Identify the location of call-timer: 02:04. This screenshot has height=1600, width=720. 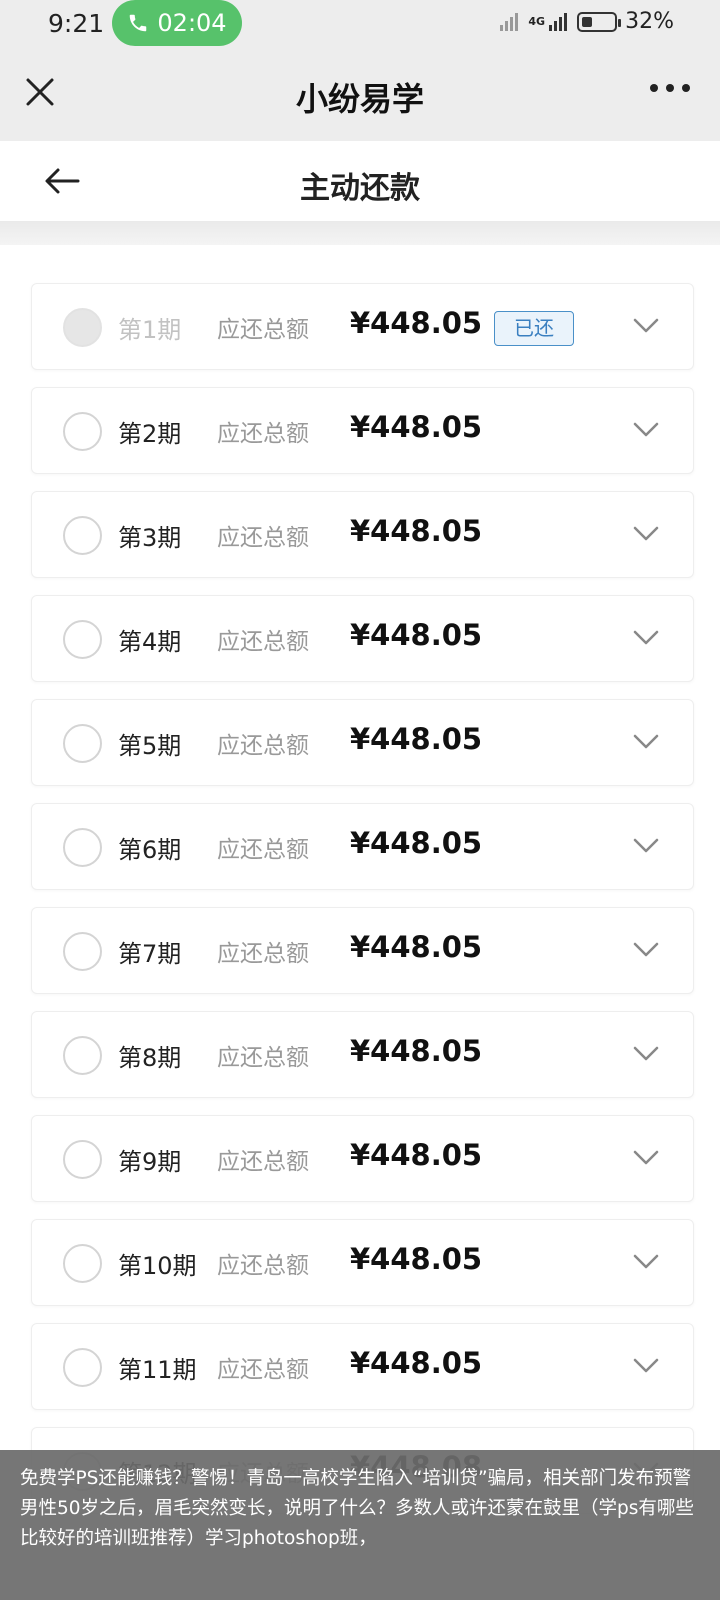
(192, 23).